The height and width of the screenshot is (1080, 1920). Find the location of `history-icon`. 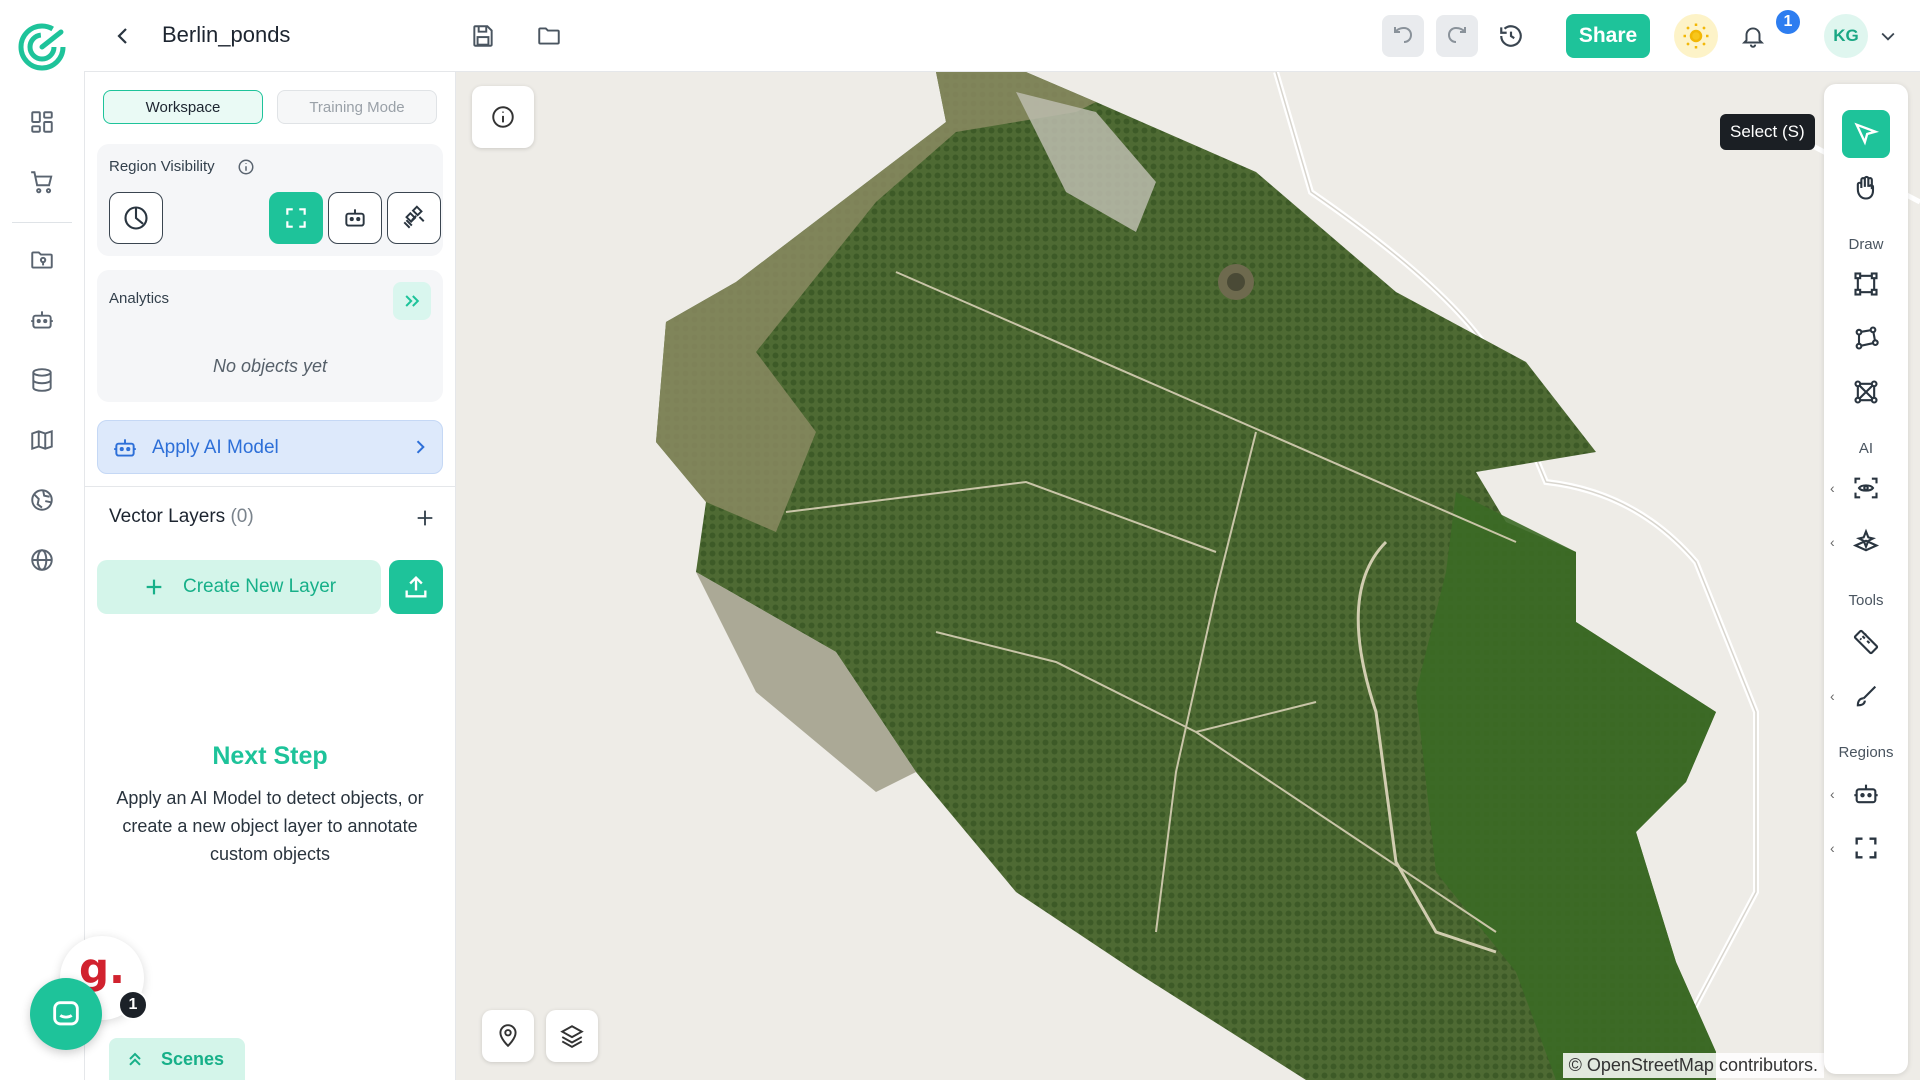

history-icon is located at coordinates (1511, 36).